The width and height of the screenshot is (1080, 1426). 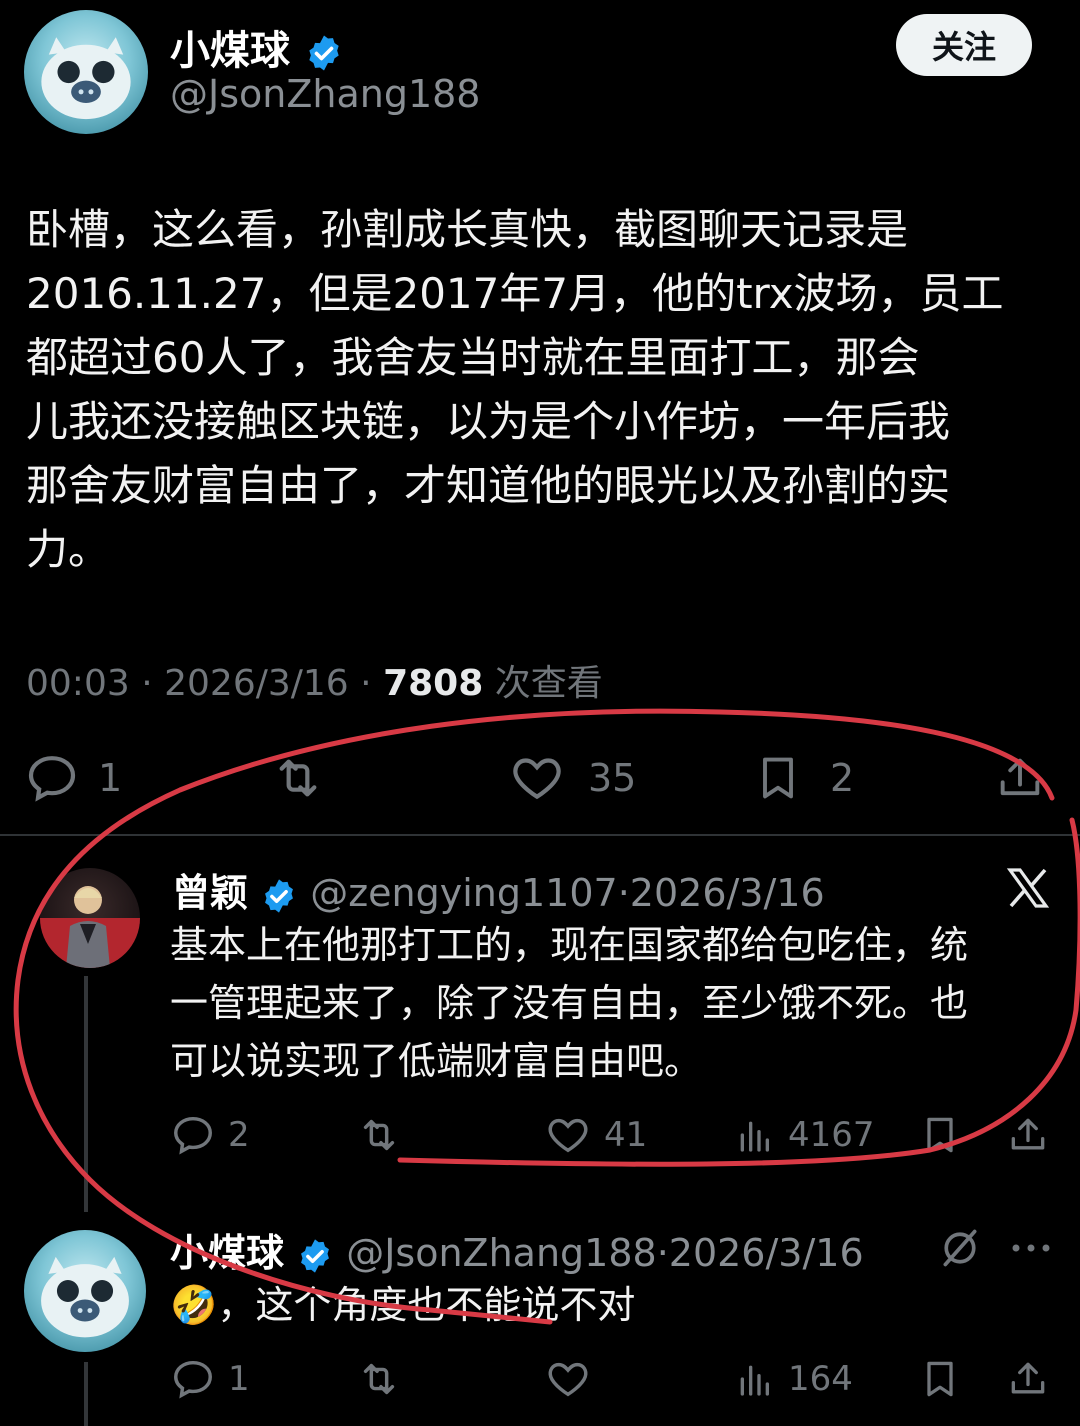 I want to click on like-button: 41, so click(x=595, y=1135).